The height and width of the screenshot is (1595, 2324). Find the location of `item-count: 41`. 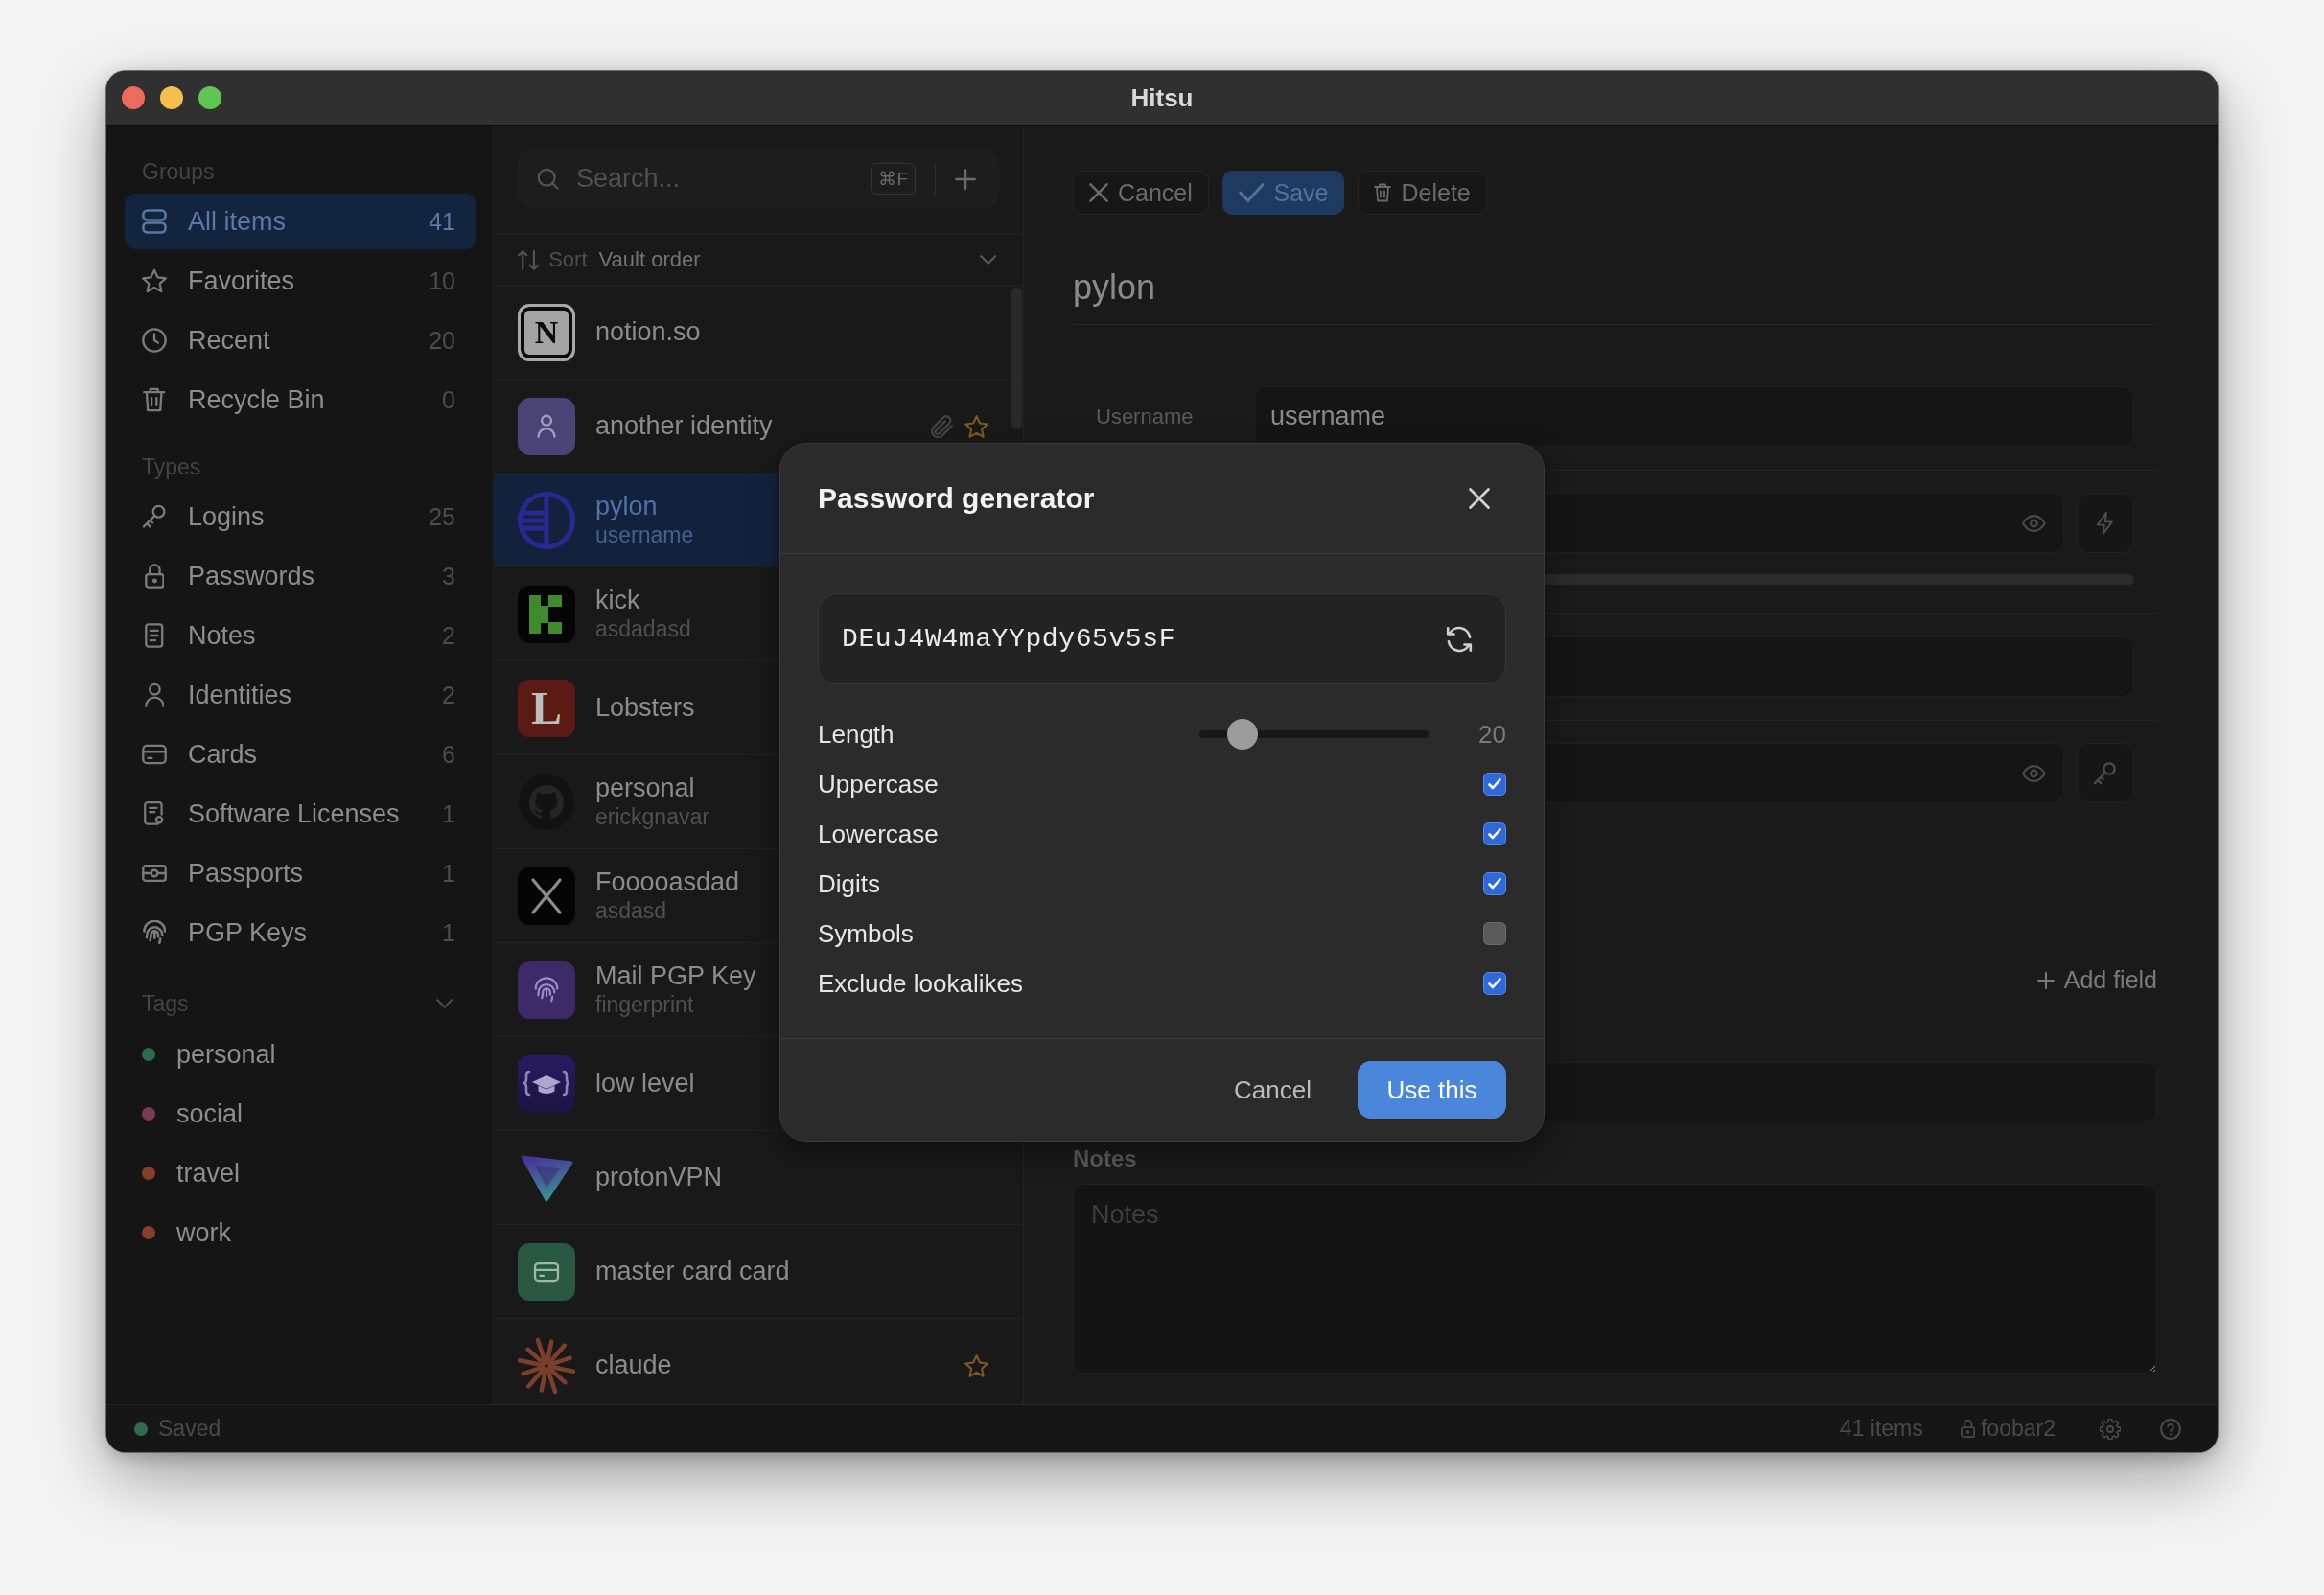

item-count: 41 is located at coordinates (442, 222).